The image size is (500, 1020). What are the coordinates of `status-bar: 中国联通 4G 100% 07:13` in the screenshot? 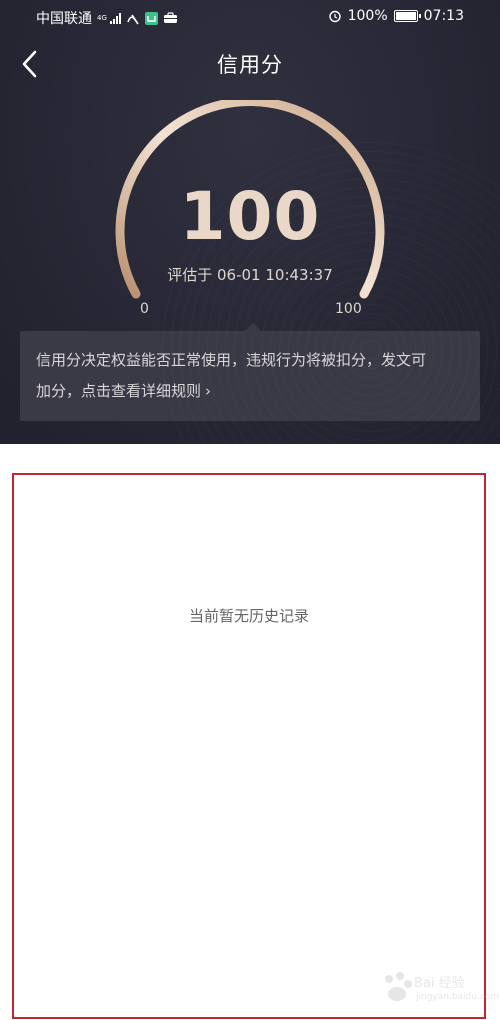 It's located at (250, 17).